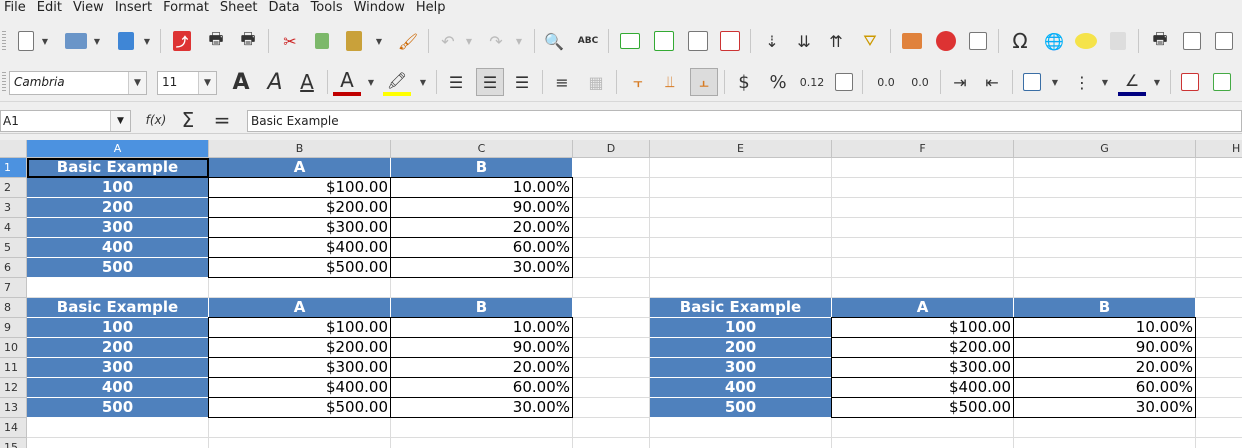 This screenshot has height=448, width=1242. Describe the element at coordinates (1222, 82) in the screenshot. I see `conditional-format-2-icon` at that location.